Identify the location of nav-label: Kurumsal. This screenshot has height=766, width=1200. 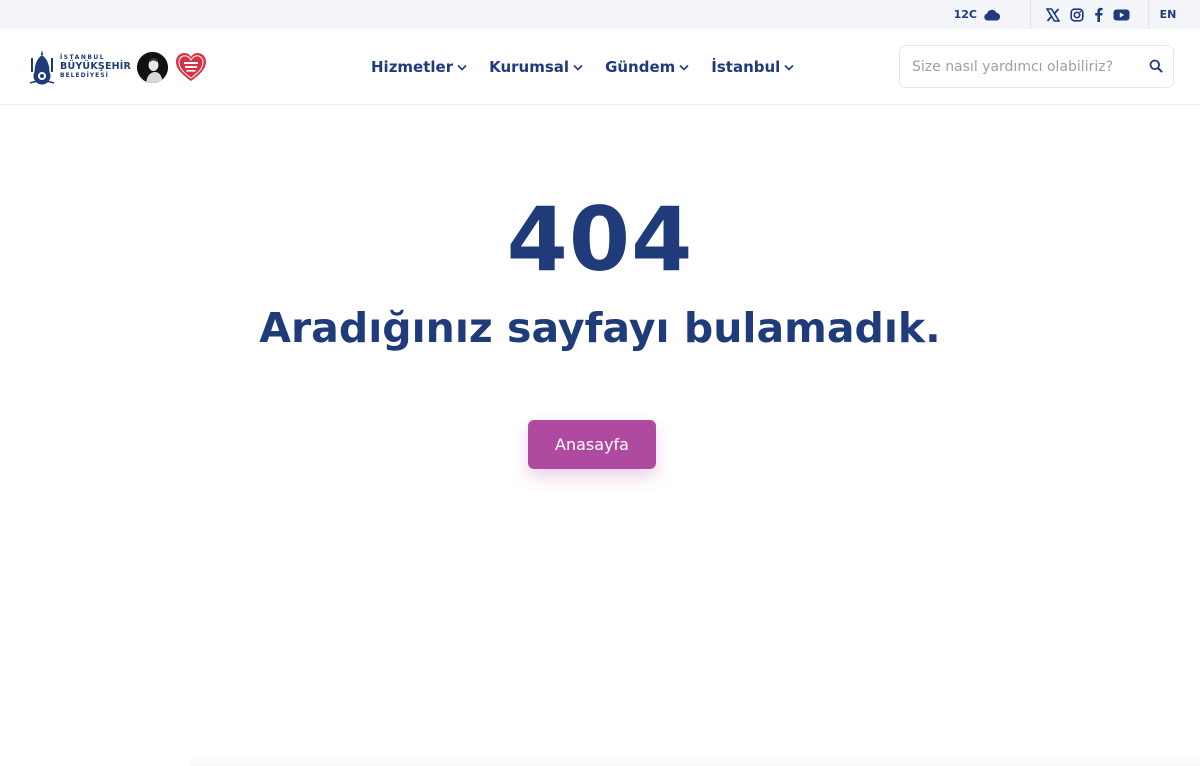
(529, 67).